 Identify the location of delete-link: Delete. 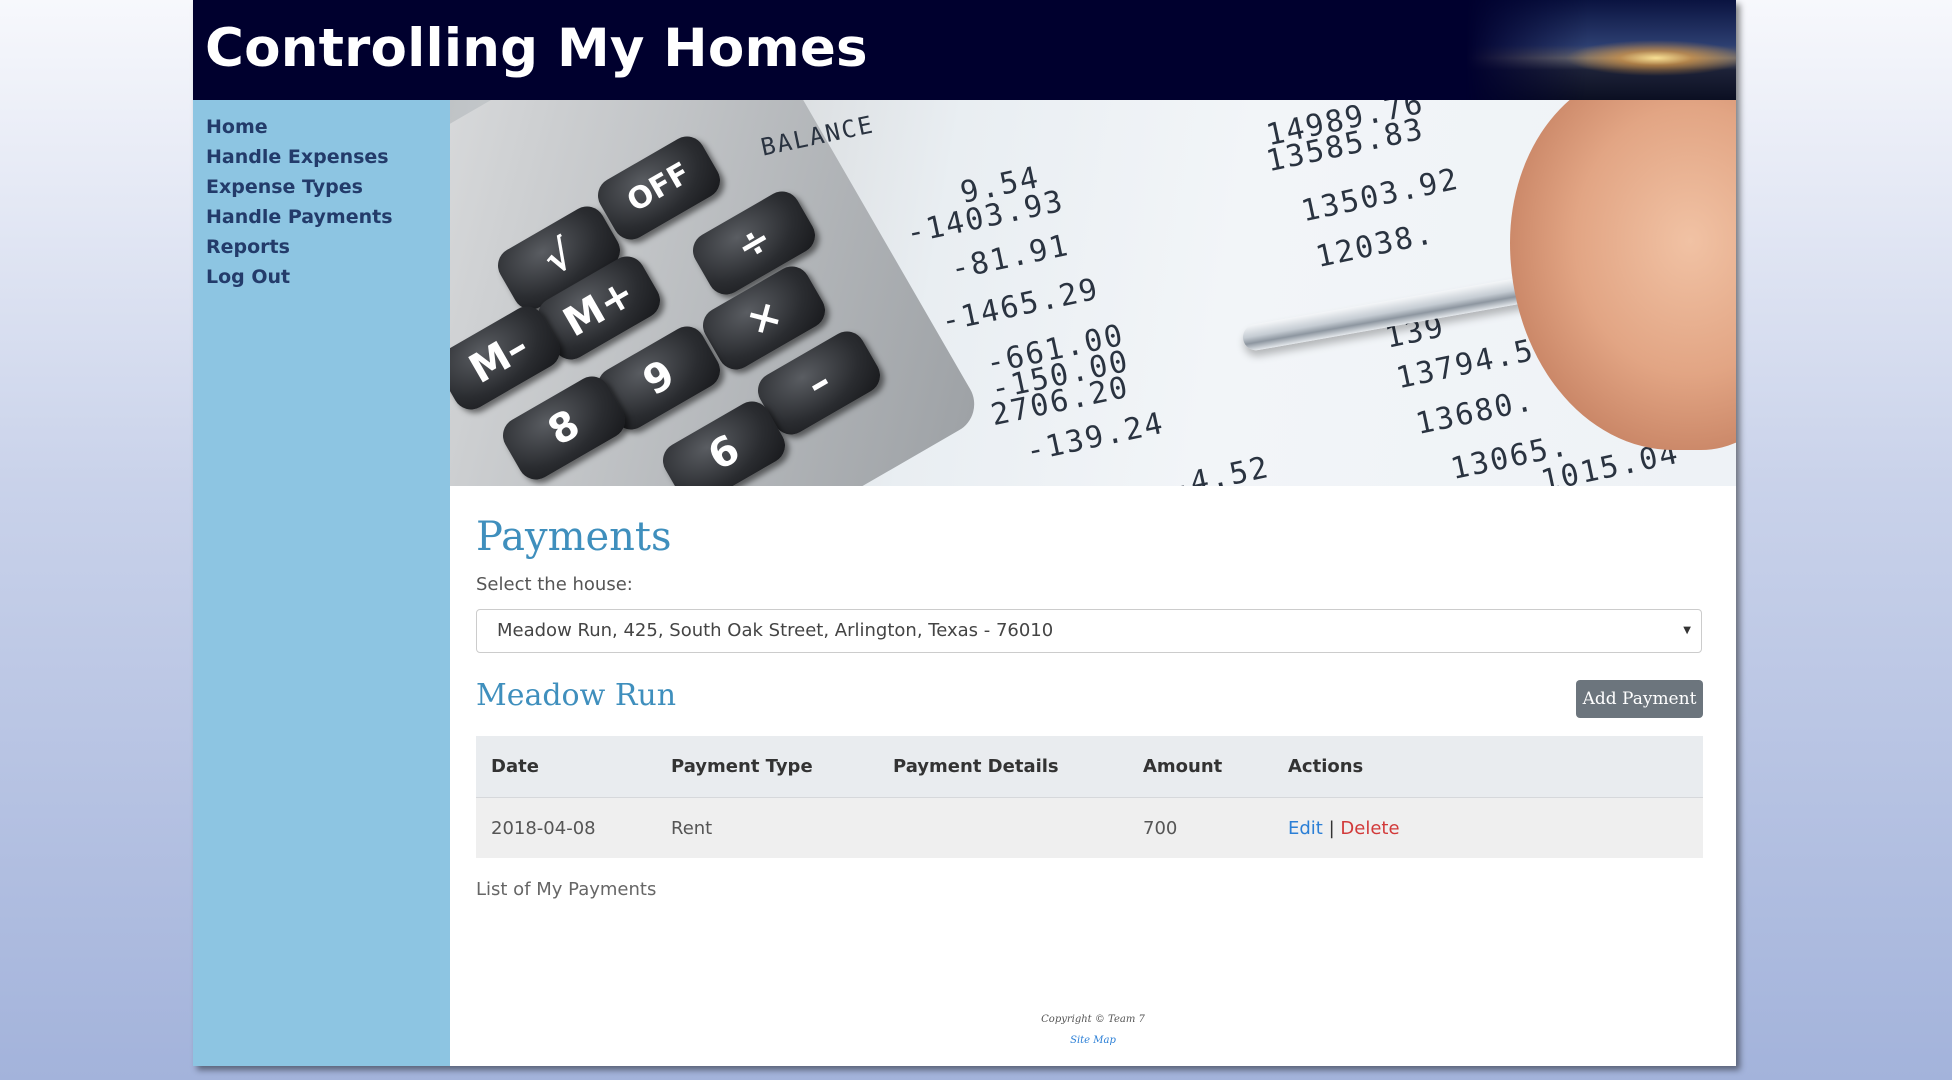
(1369, 828).